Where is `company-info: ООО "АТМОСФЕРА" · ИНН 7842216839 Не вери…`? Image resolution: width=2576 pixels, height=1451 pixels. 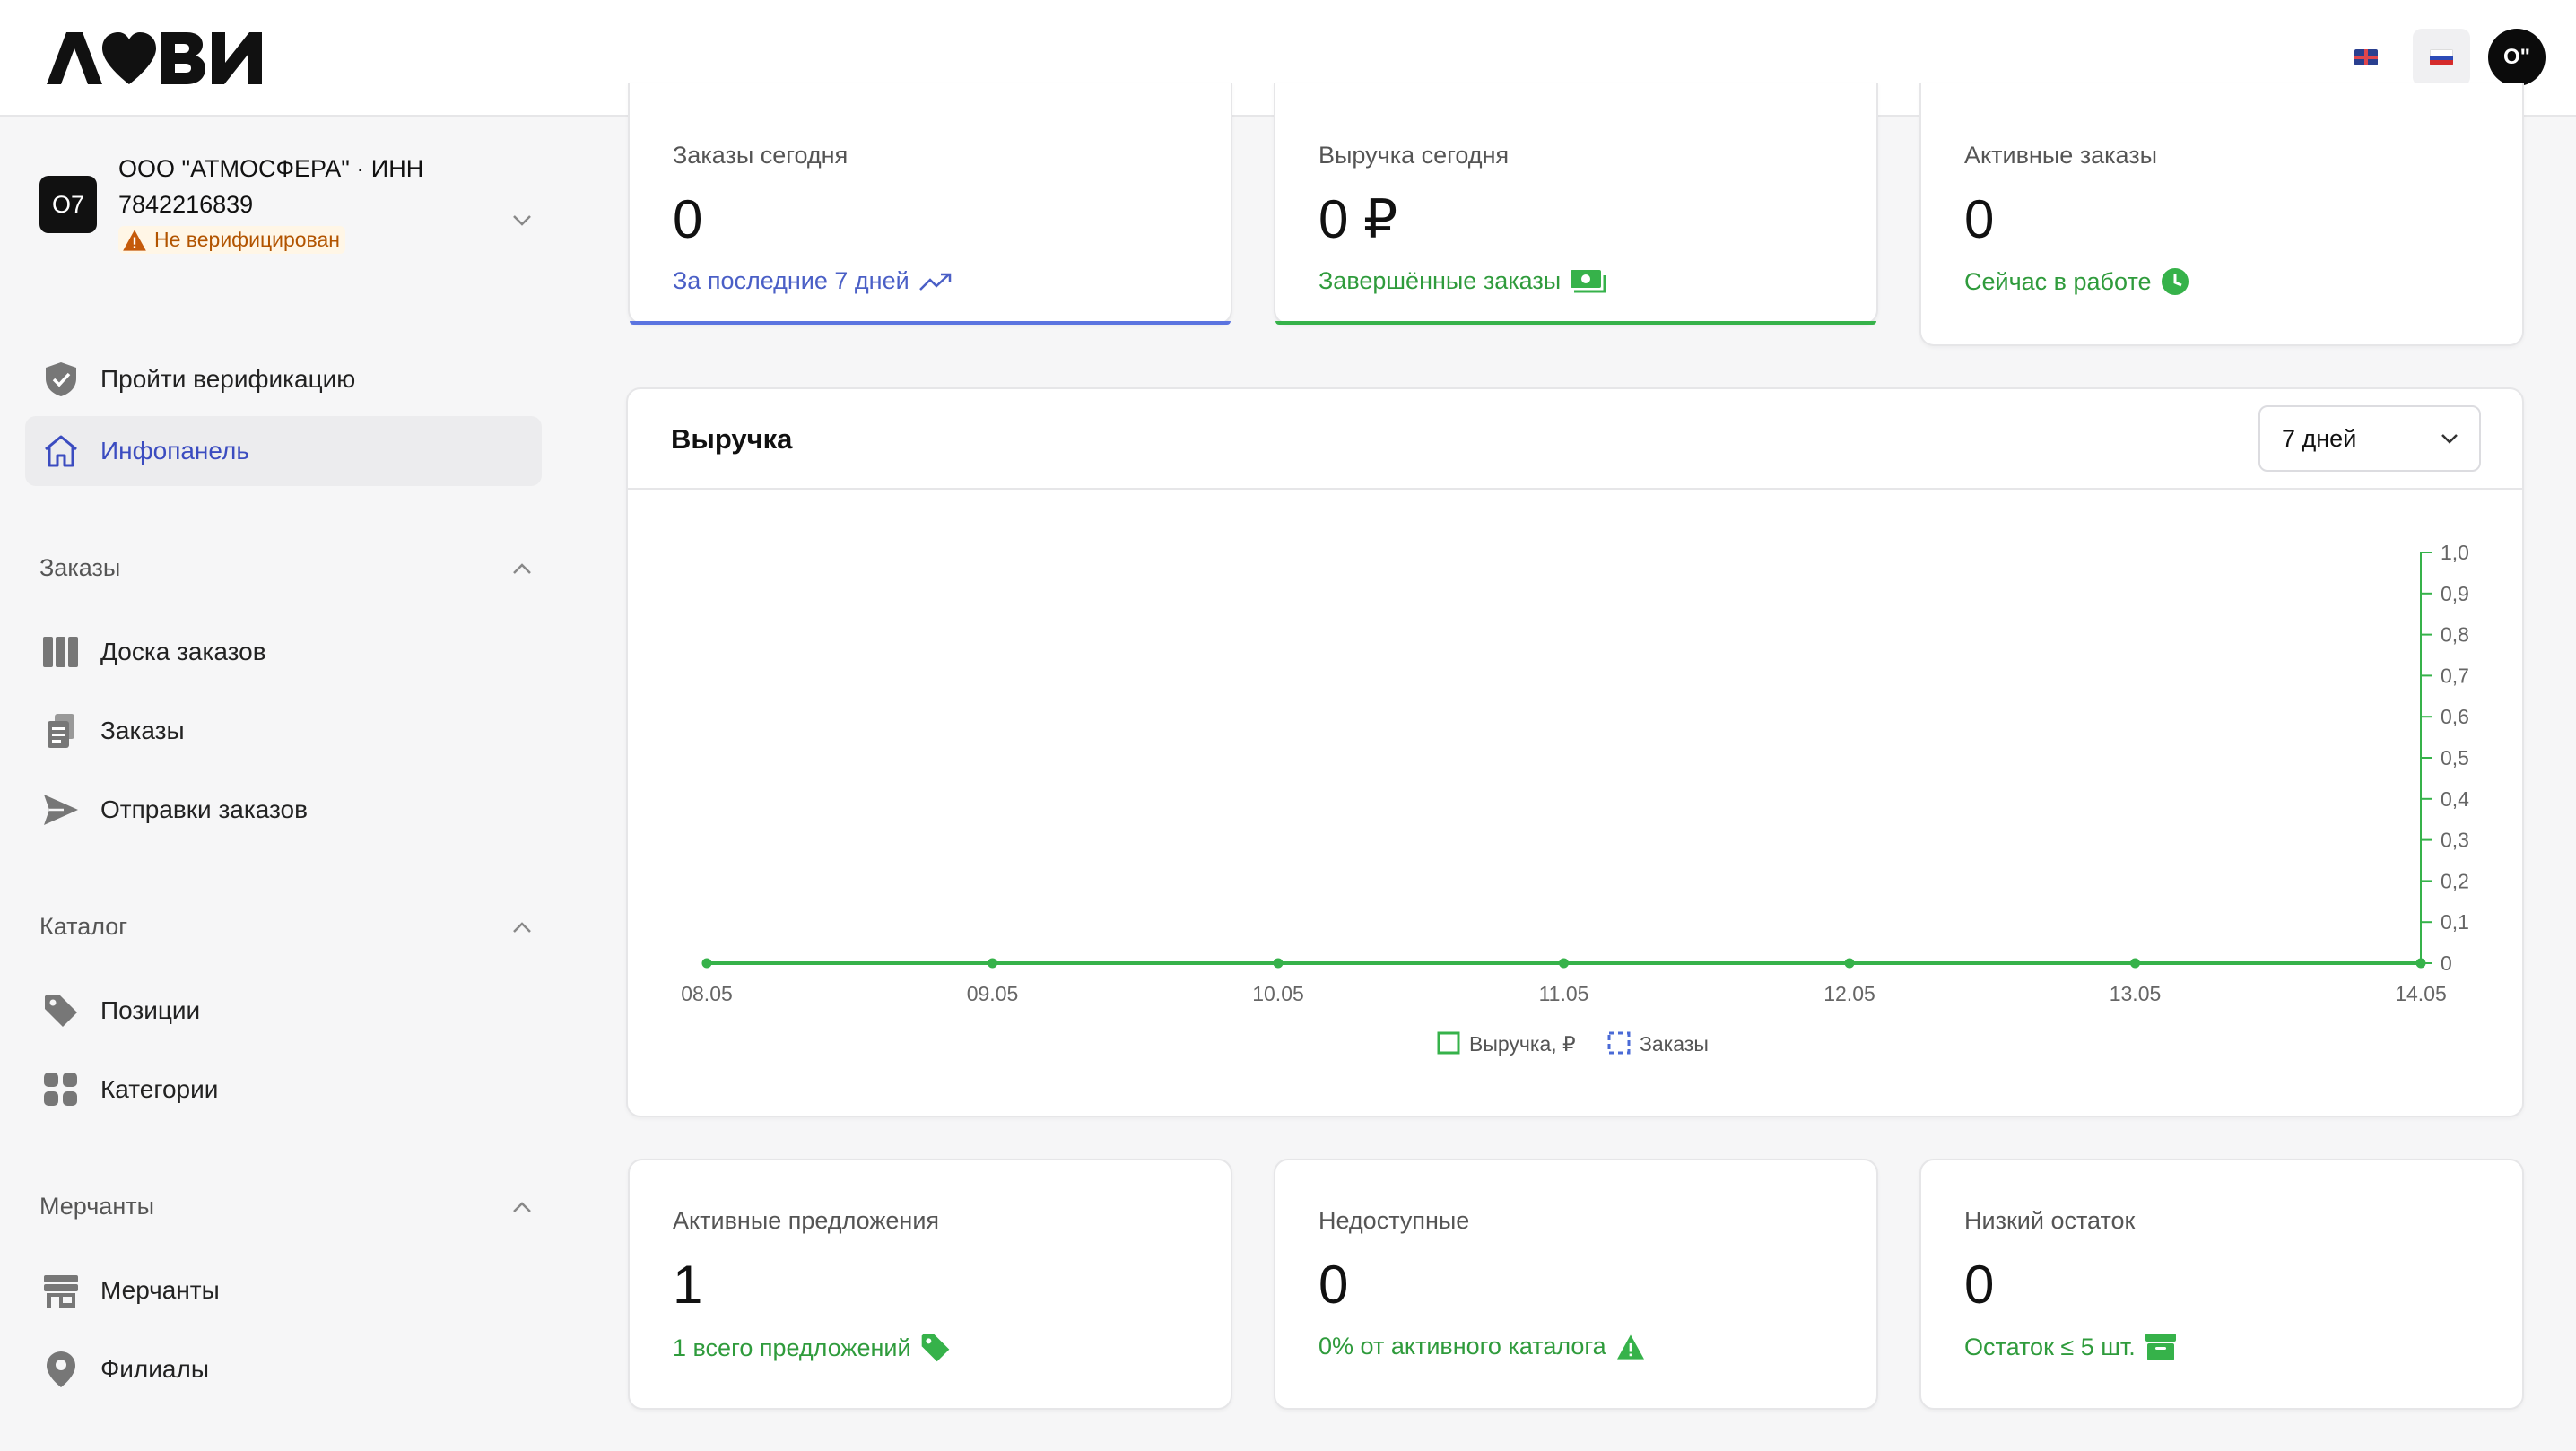
company-info: ООО "АТМОСФЕРА" · ИНН 7842216839 Не вери… is located at coordinates (302, 203).